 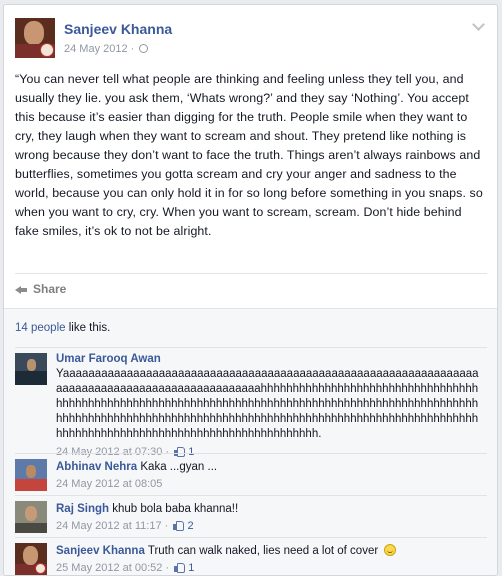 I want to click on comment-timestamp: 25 May 2012 at 00:52, so click(x=109, y=568).